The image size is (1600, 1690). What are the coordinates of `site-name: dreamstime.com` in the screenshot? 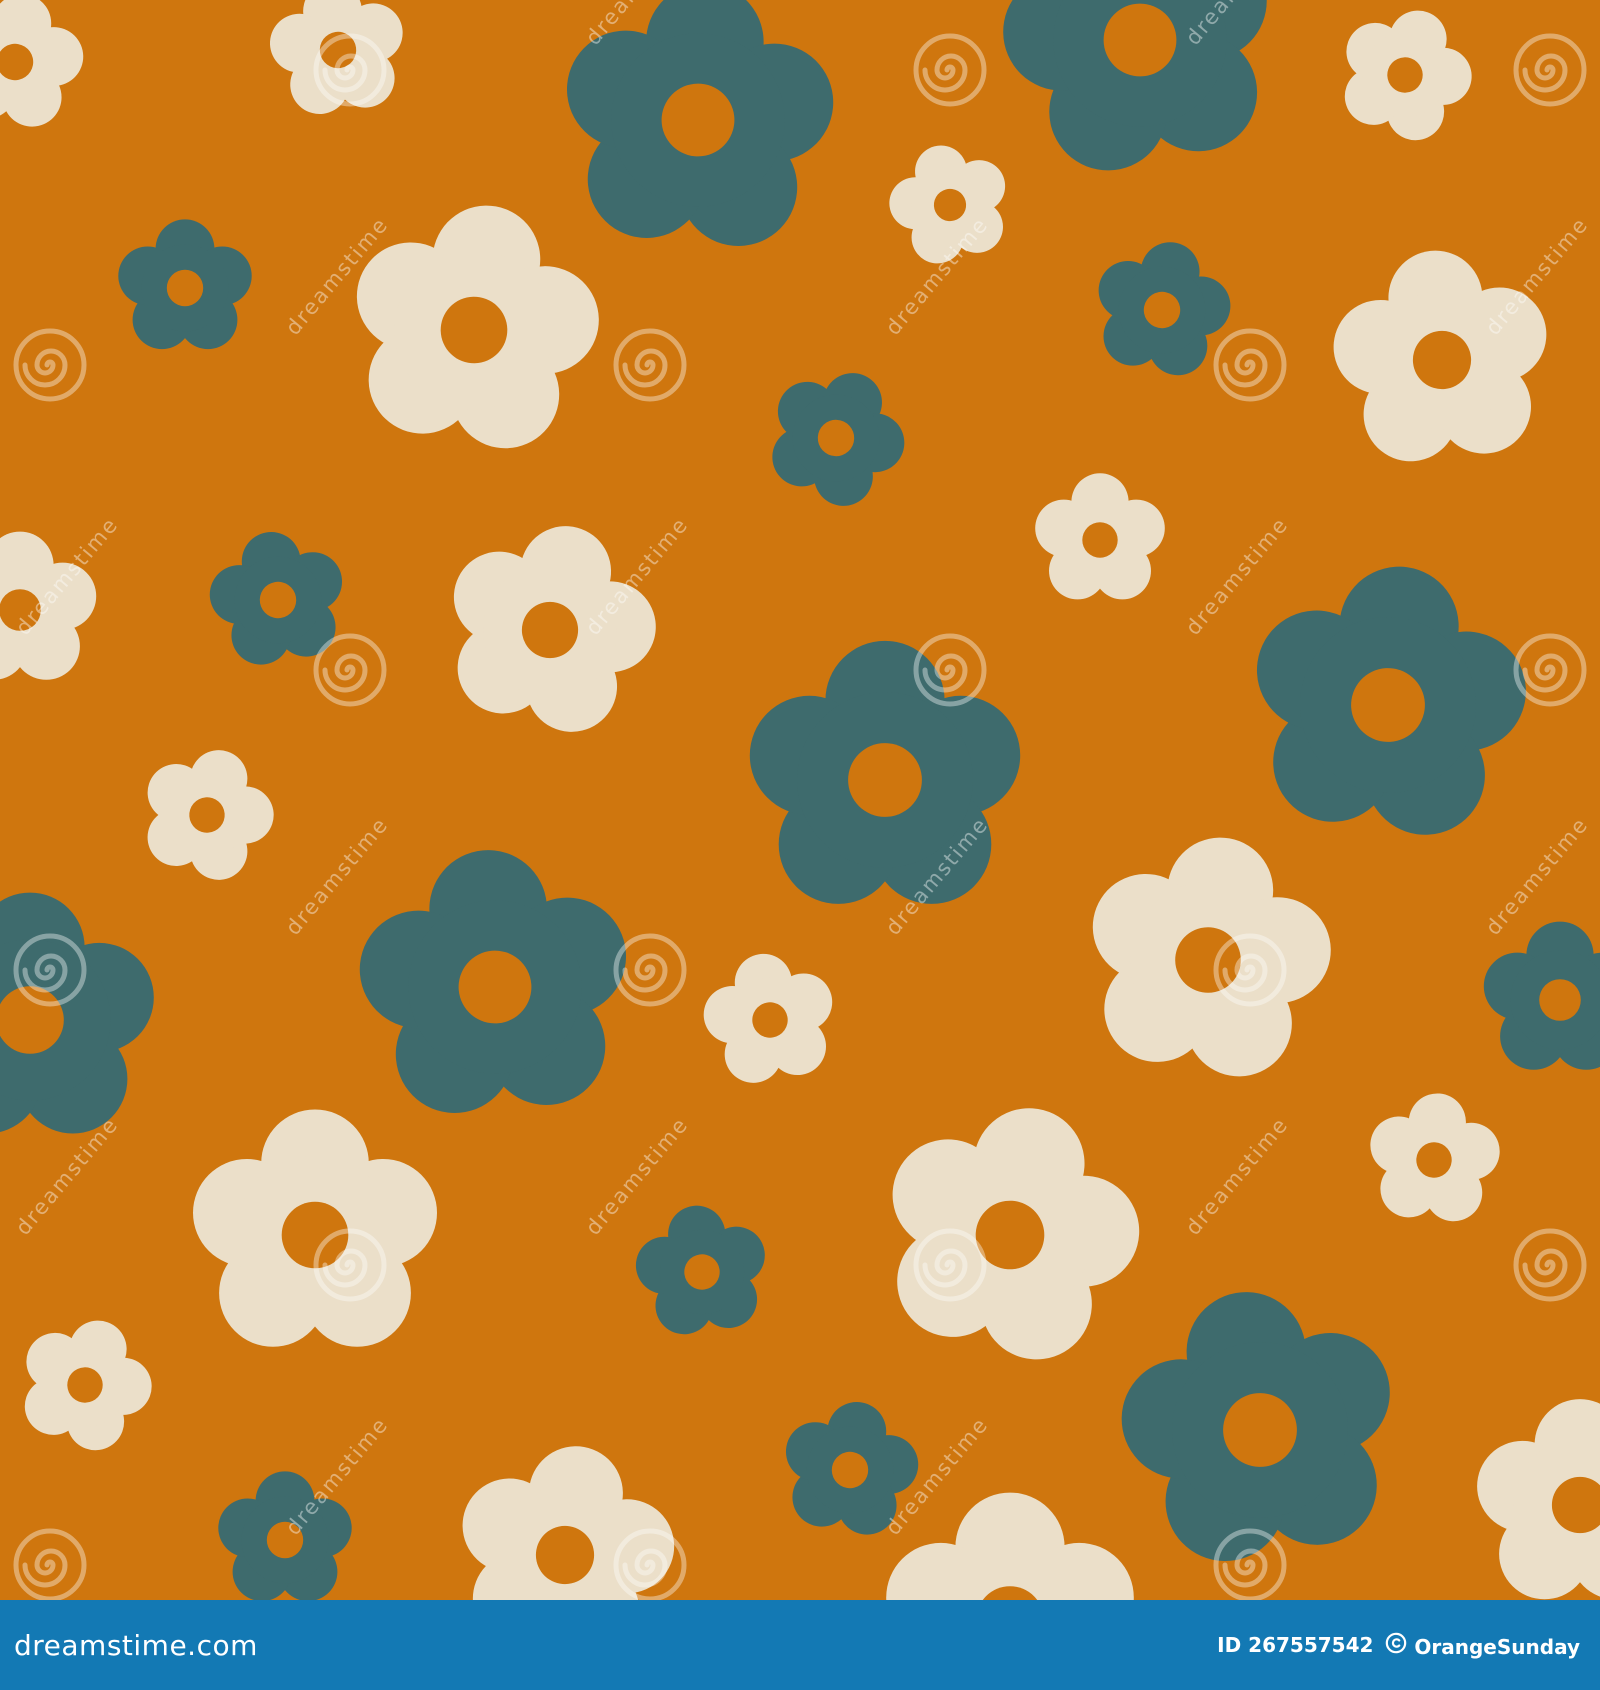 It's located at (136, 1645).